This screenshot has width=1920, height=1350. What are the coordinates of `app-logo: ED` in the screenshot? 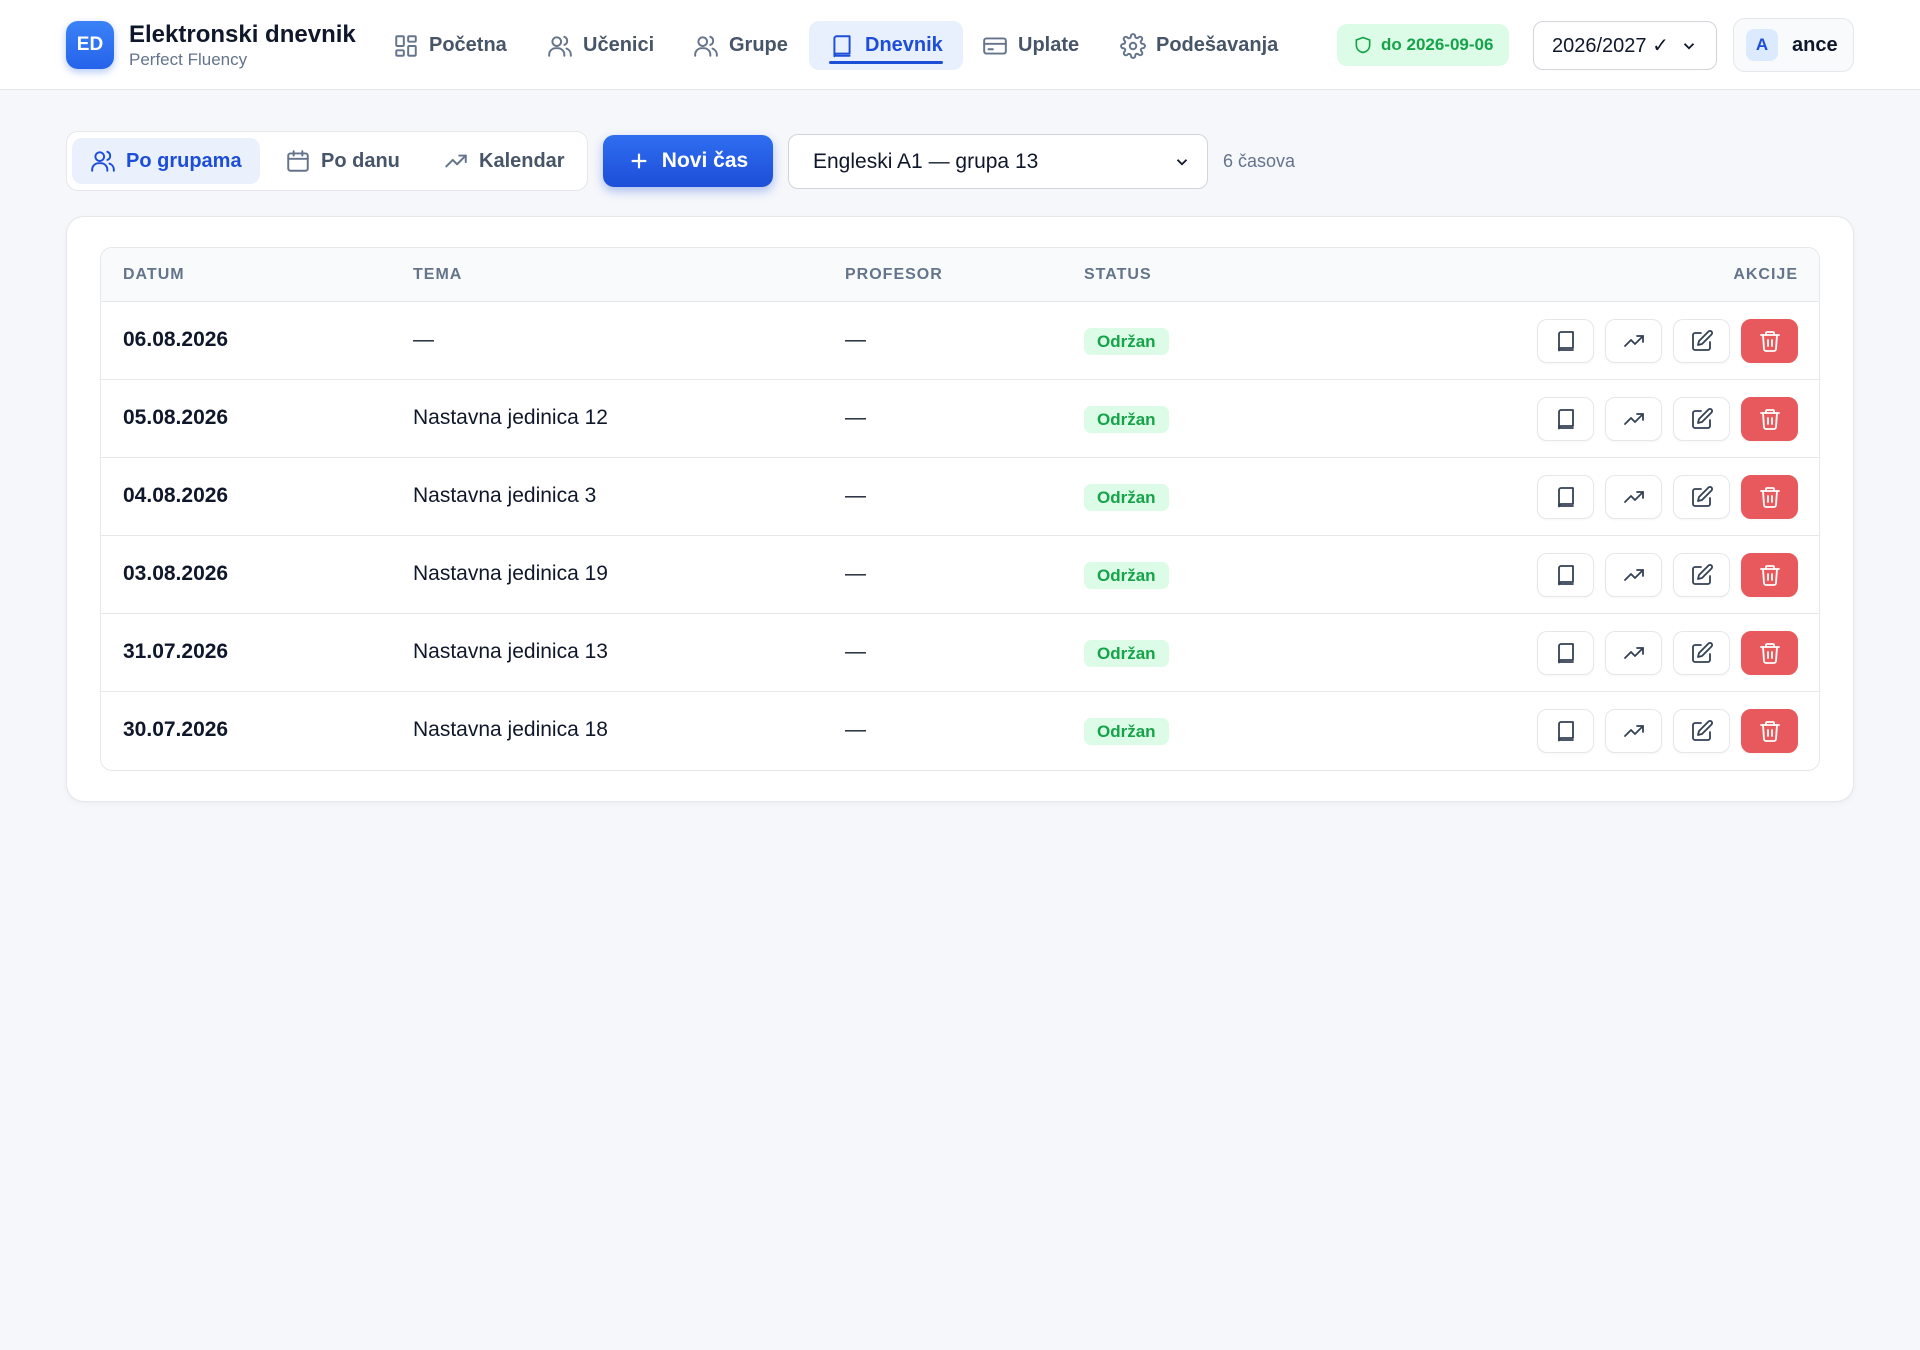 It's located at (90, 45).